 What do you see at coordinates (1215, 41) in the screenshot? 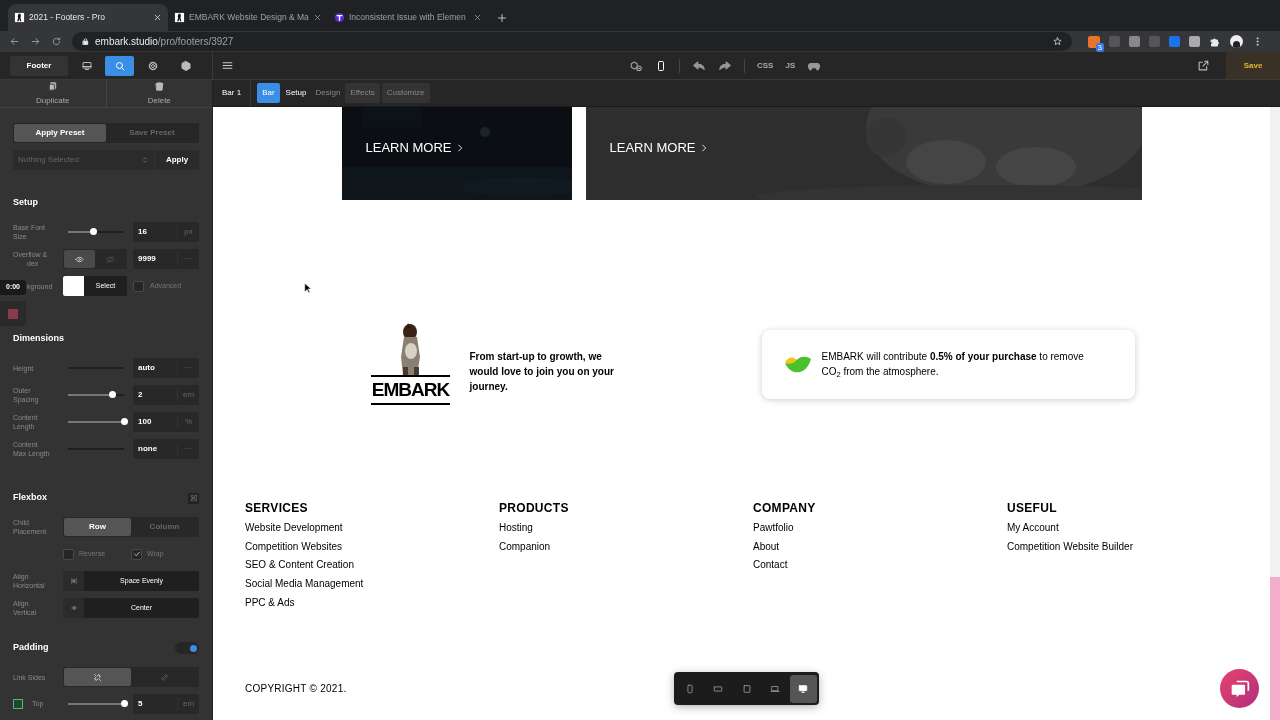
I see `puzzle-icon` at bounding box center [1215, 41].